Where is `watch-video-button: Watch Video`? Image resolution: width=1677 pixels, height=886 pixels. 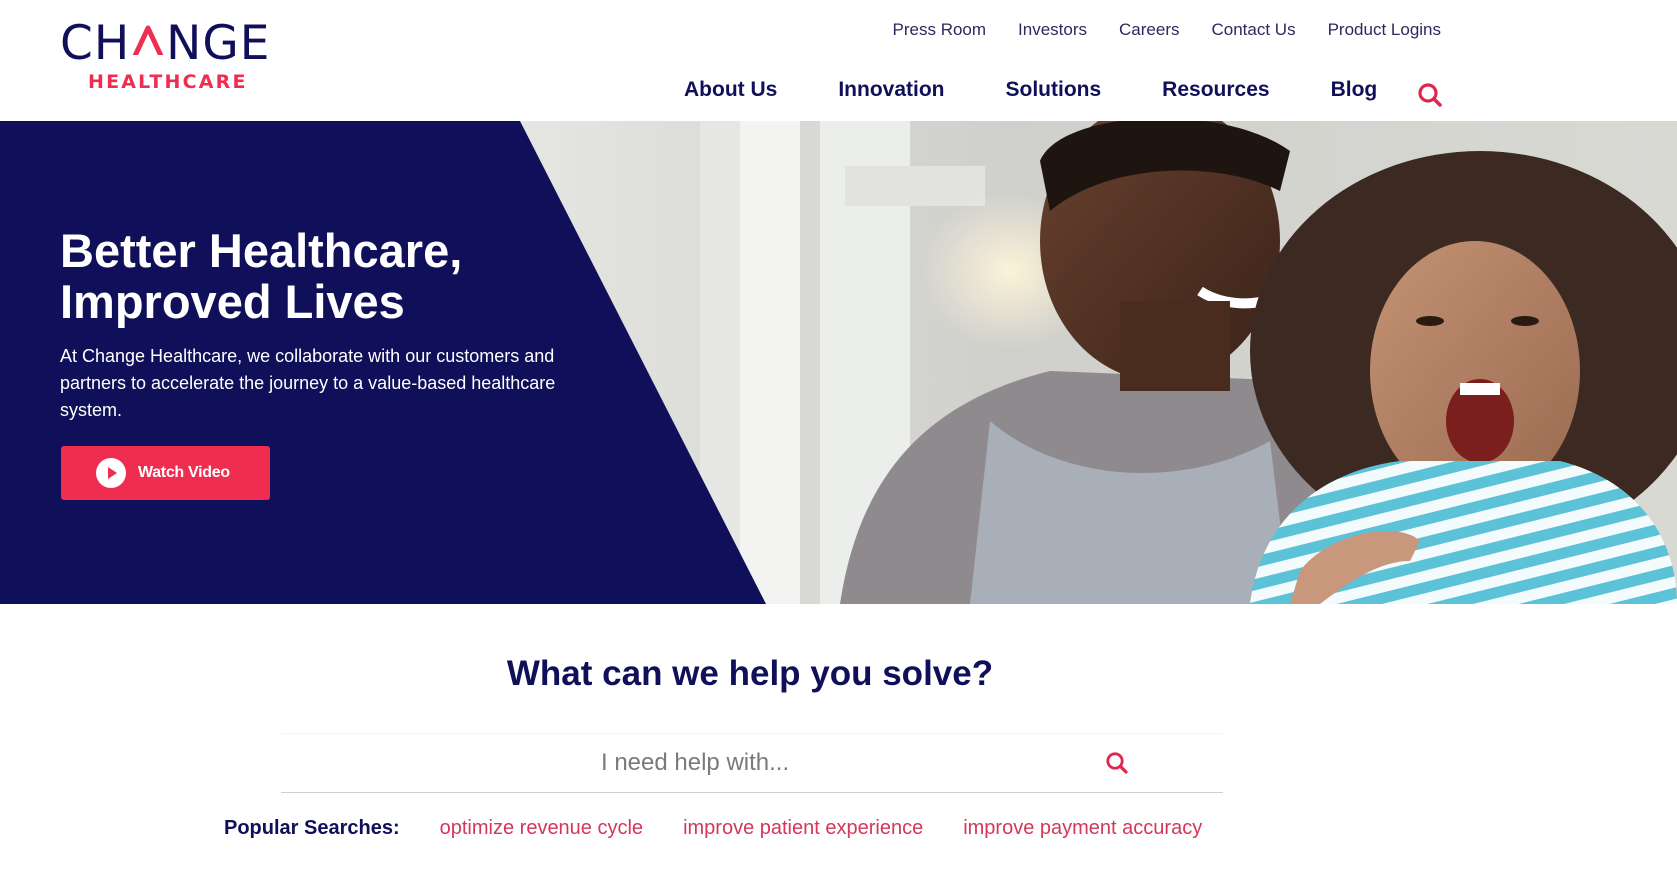
watch-video-button: Watch Video is located at coordinates (165, 473).